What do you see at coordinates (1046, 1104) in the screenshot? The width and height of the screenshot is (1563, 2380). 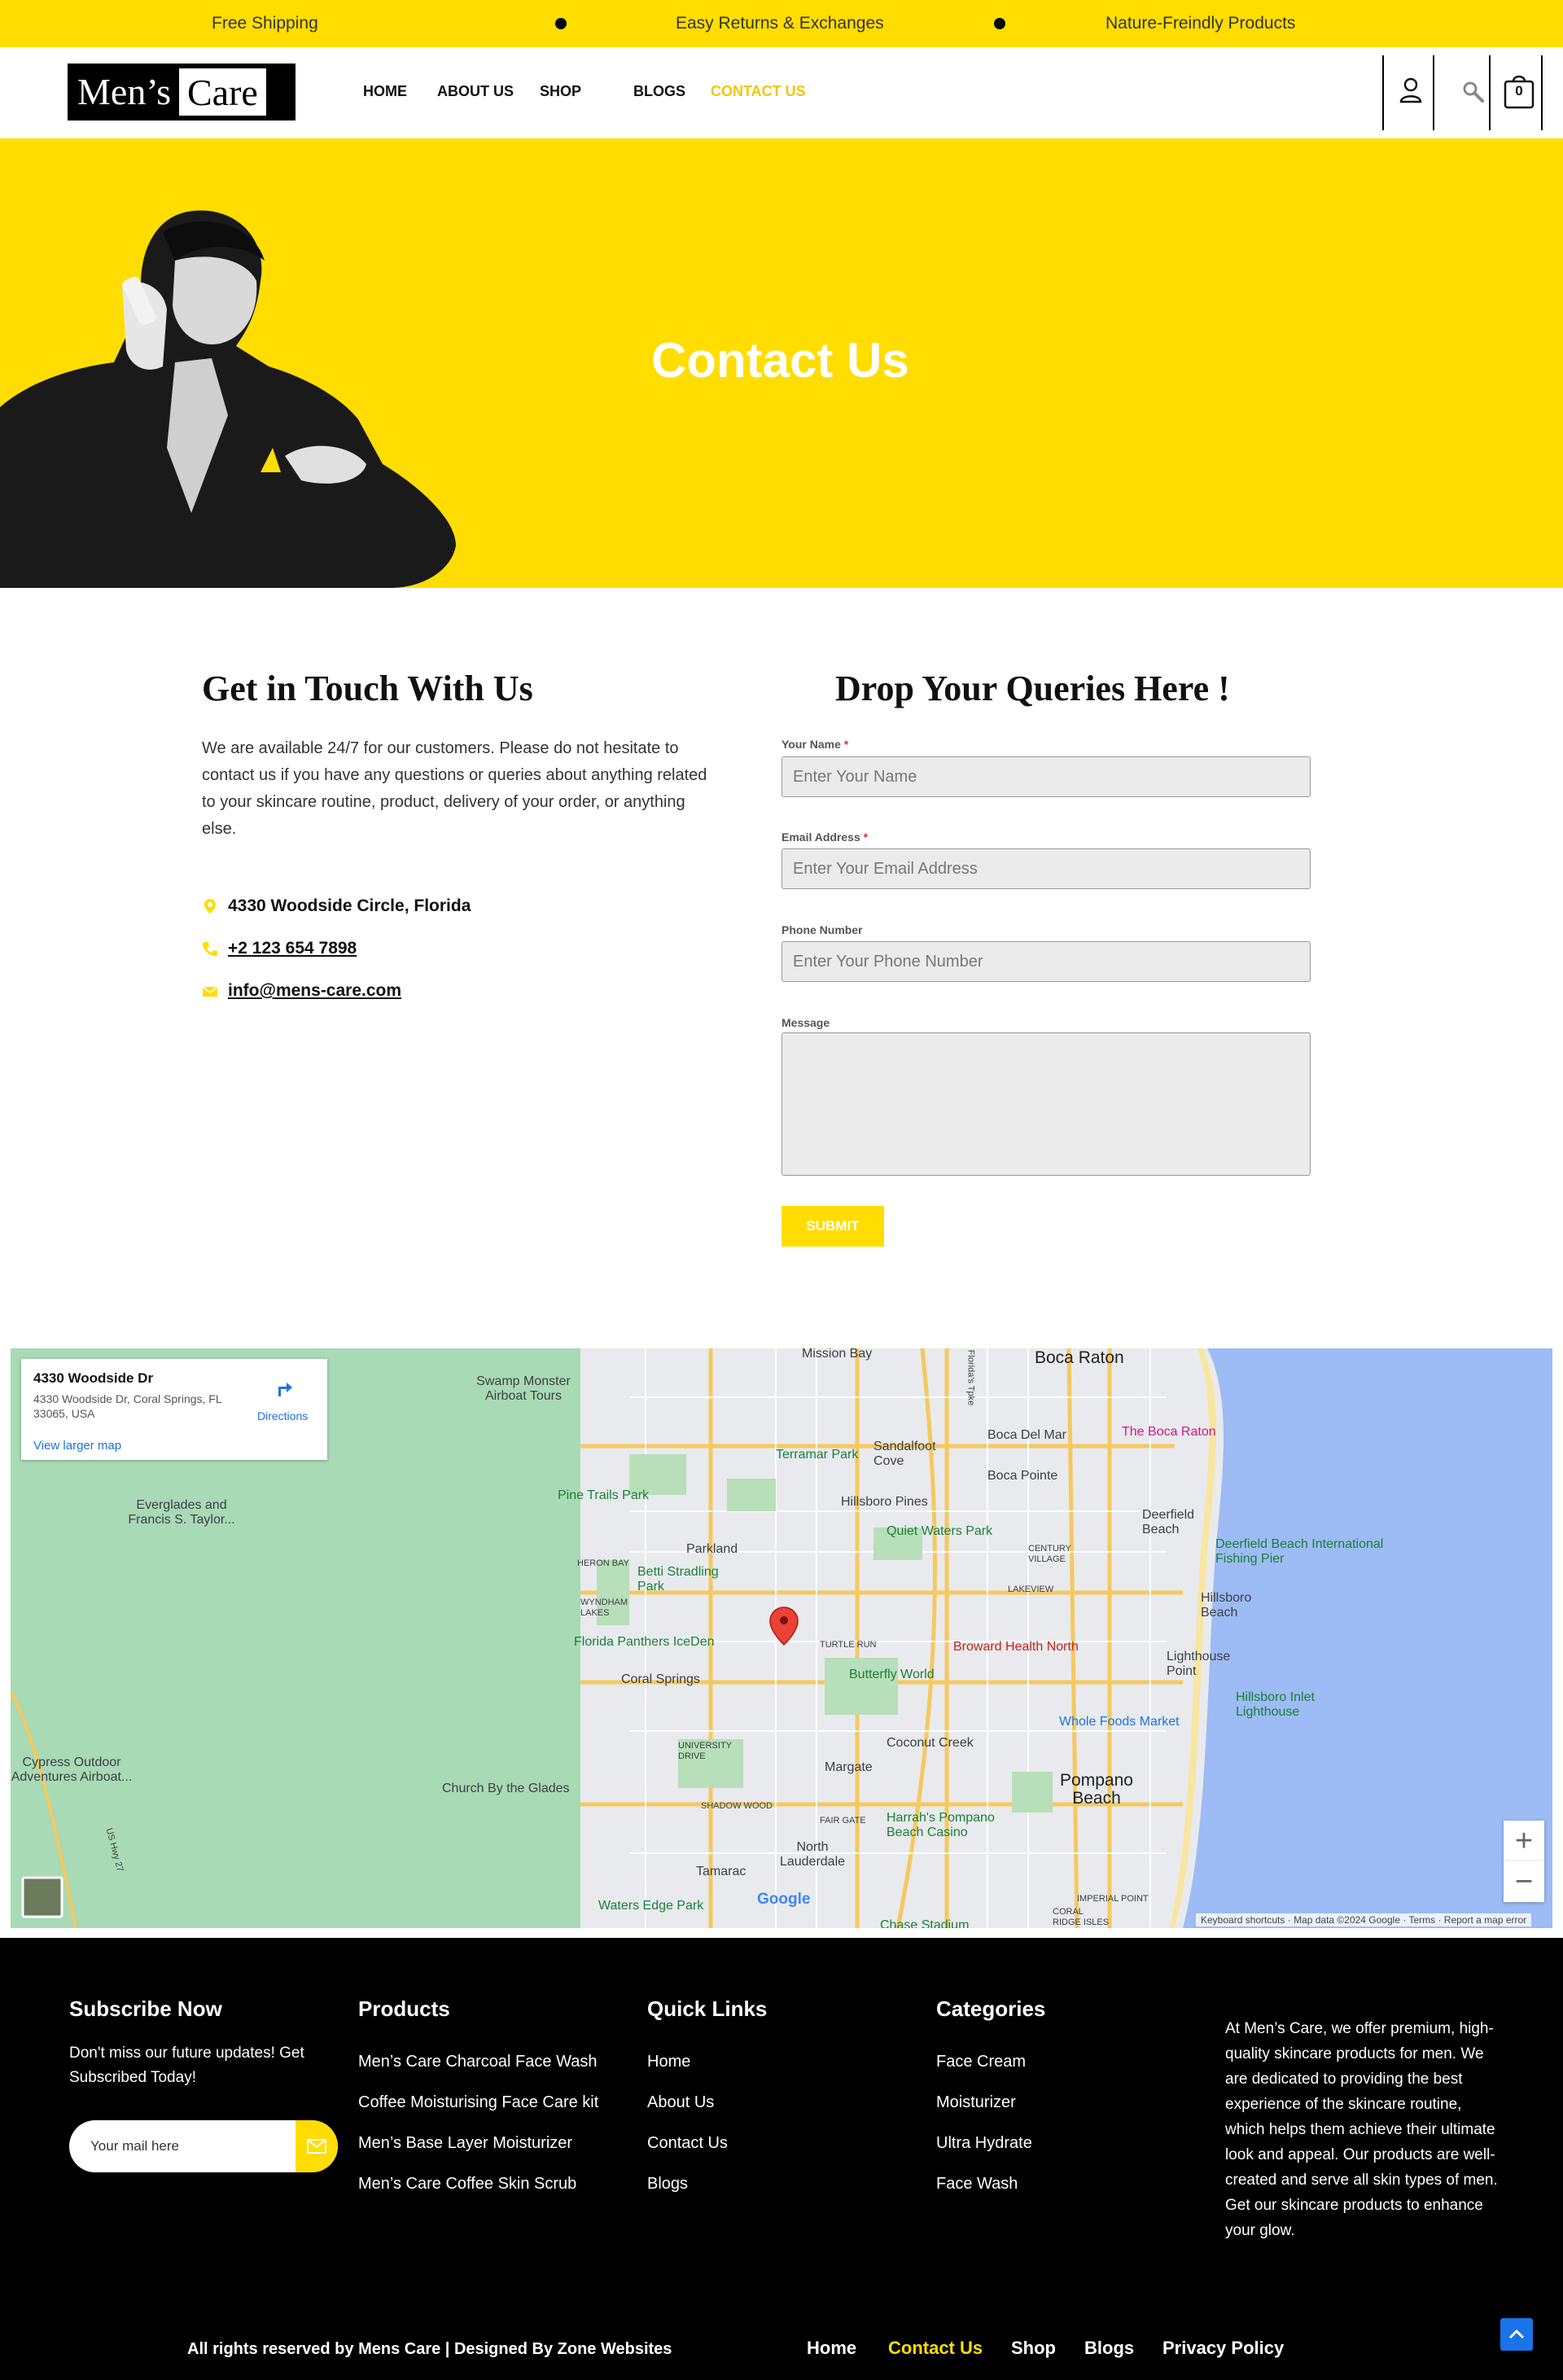 I see `message-textarea` at bounding box center [1046, 1104].